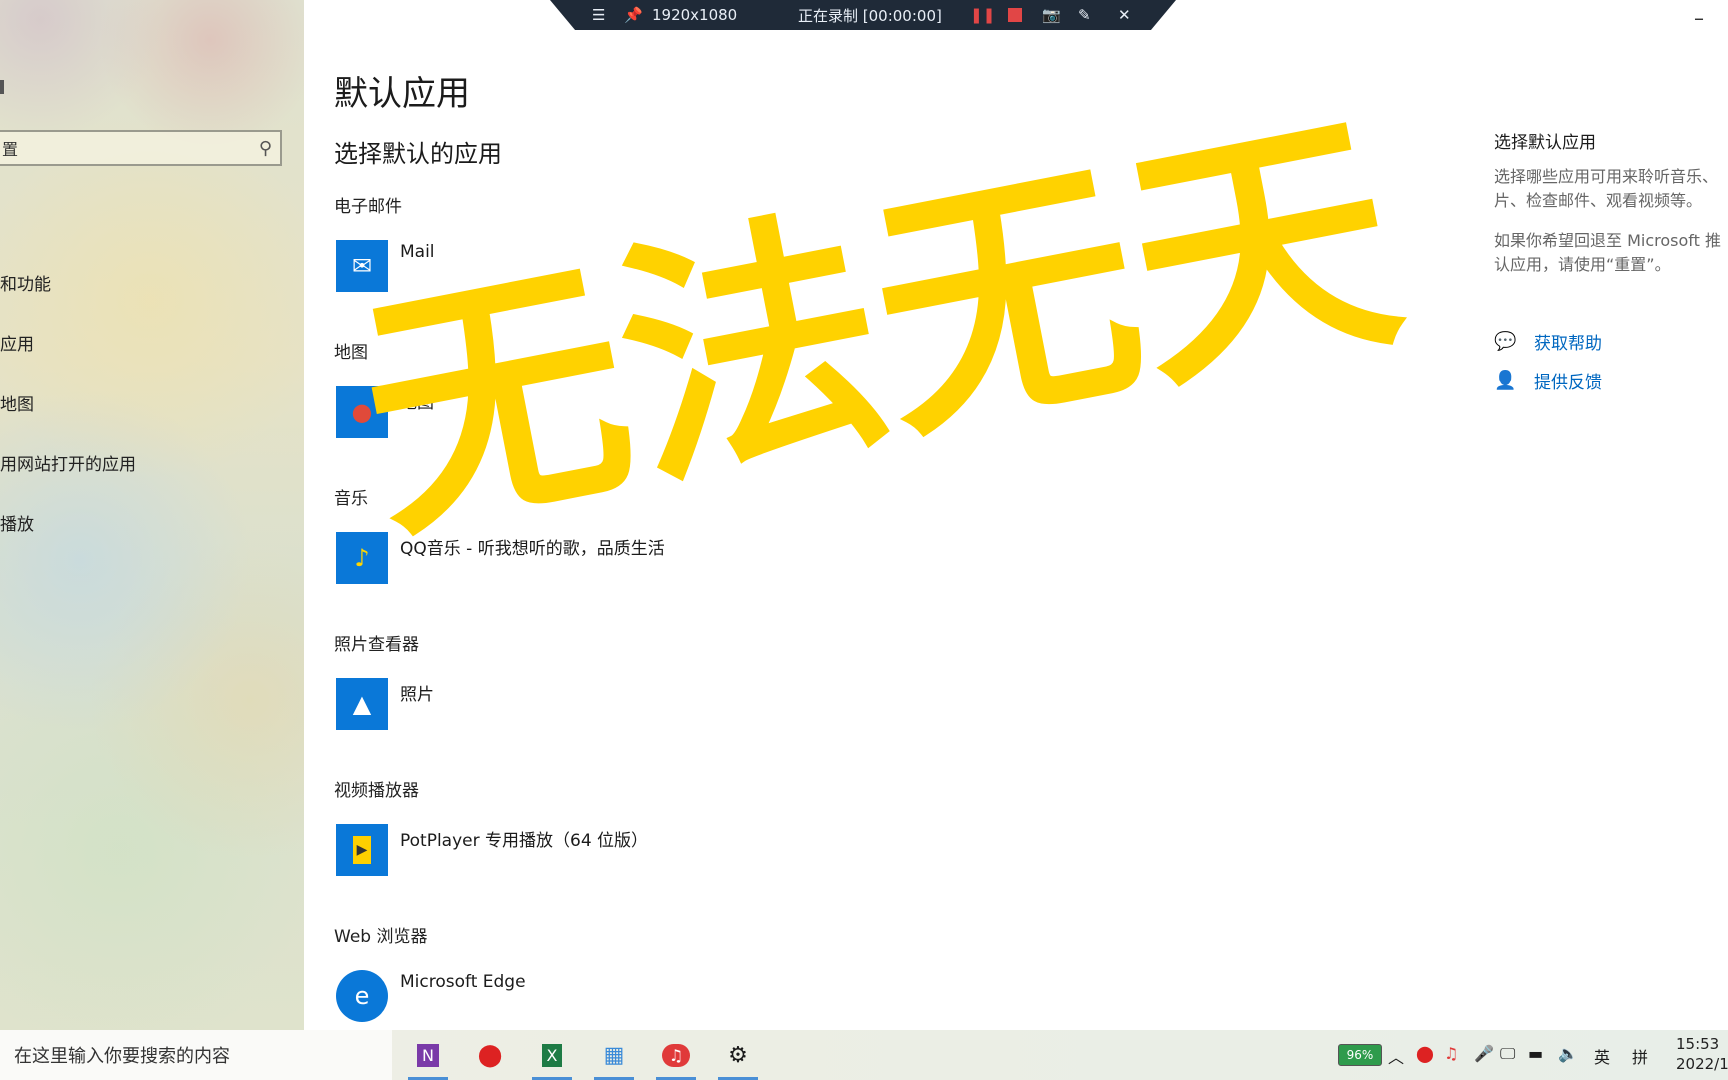 The height and width of the screenshot is (1080, 1728). I want to click on pen-icon: ✎, so click(1084, 15).